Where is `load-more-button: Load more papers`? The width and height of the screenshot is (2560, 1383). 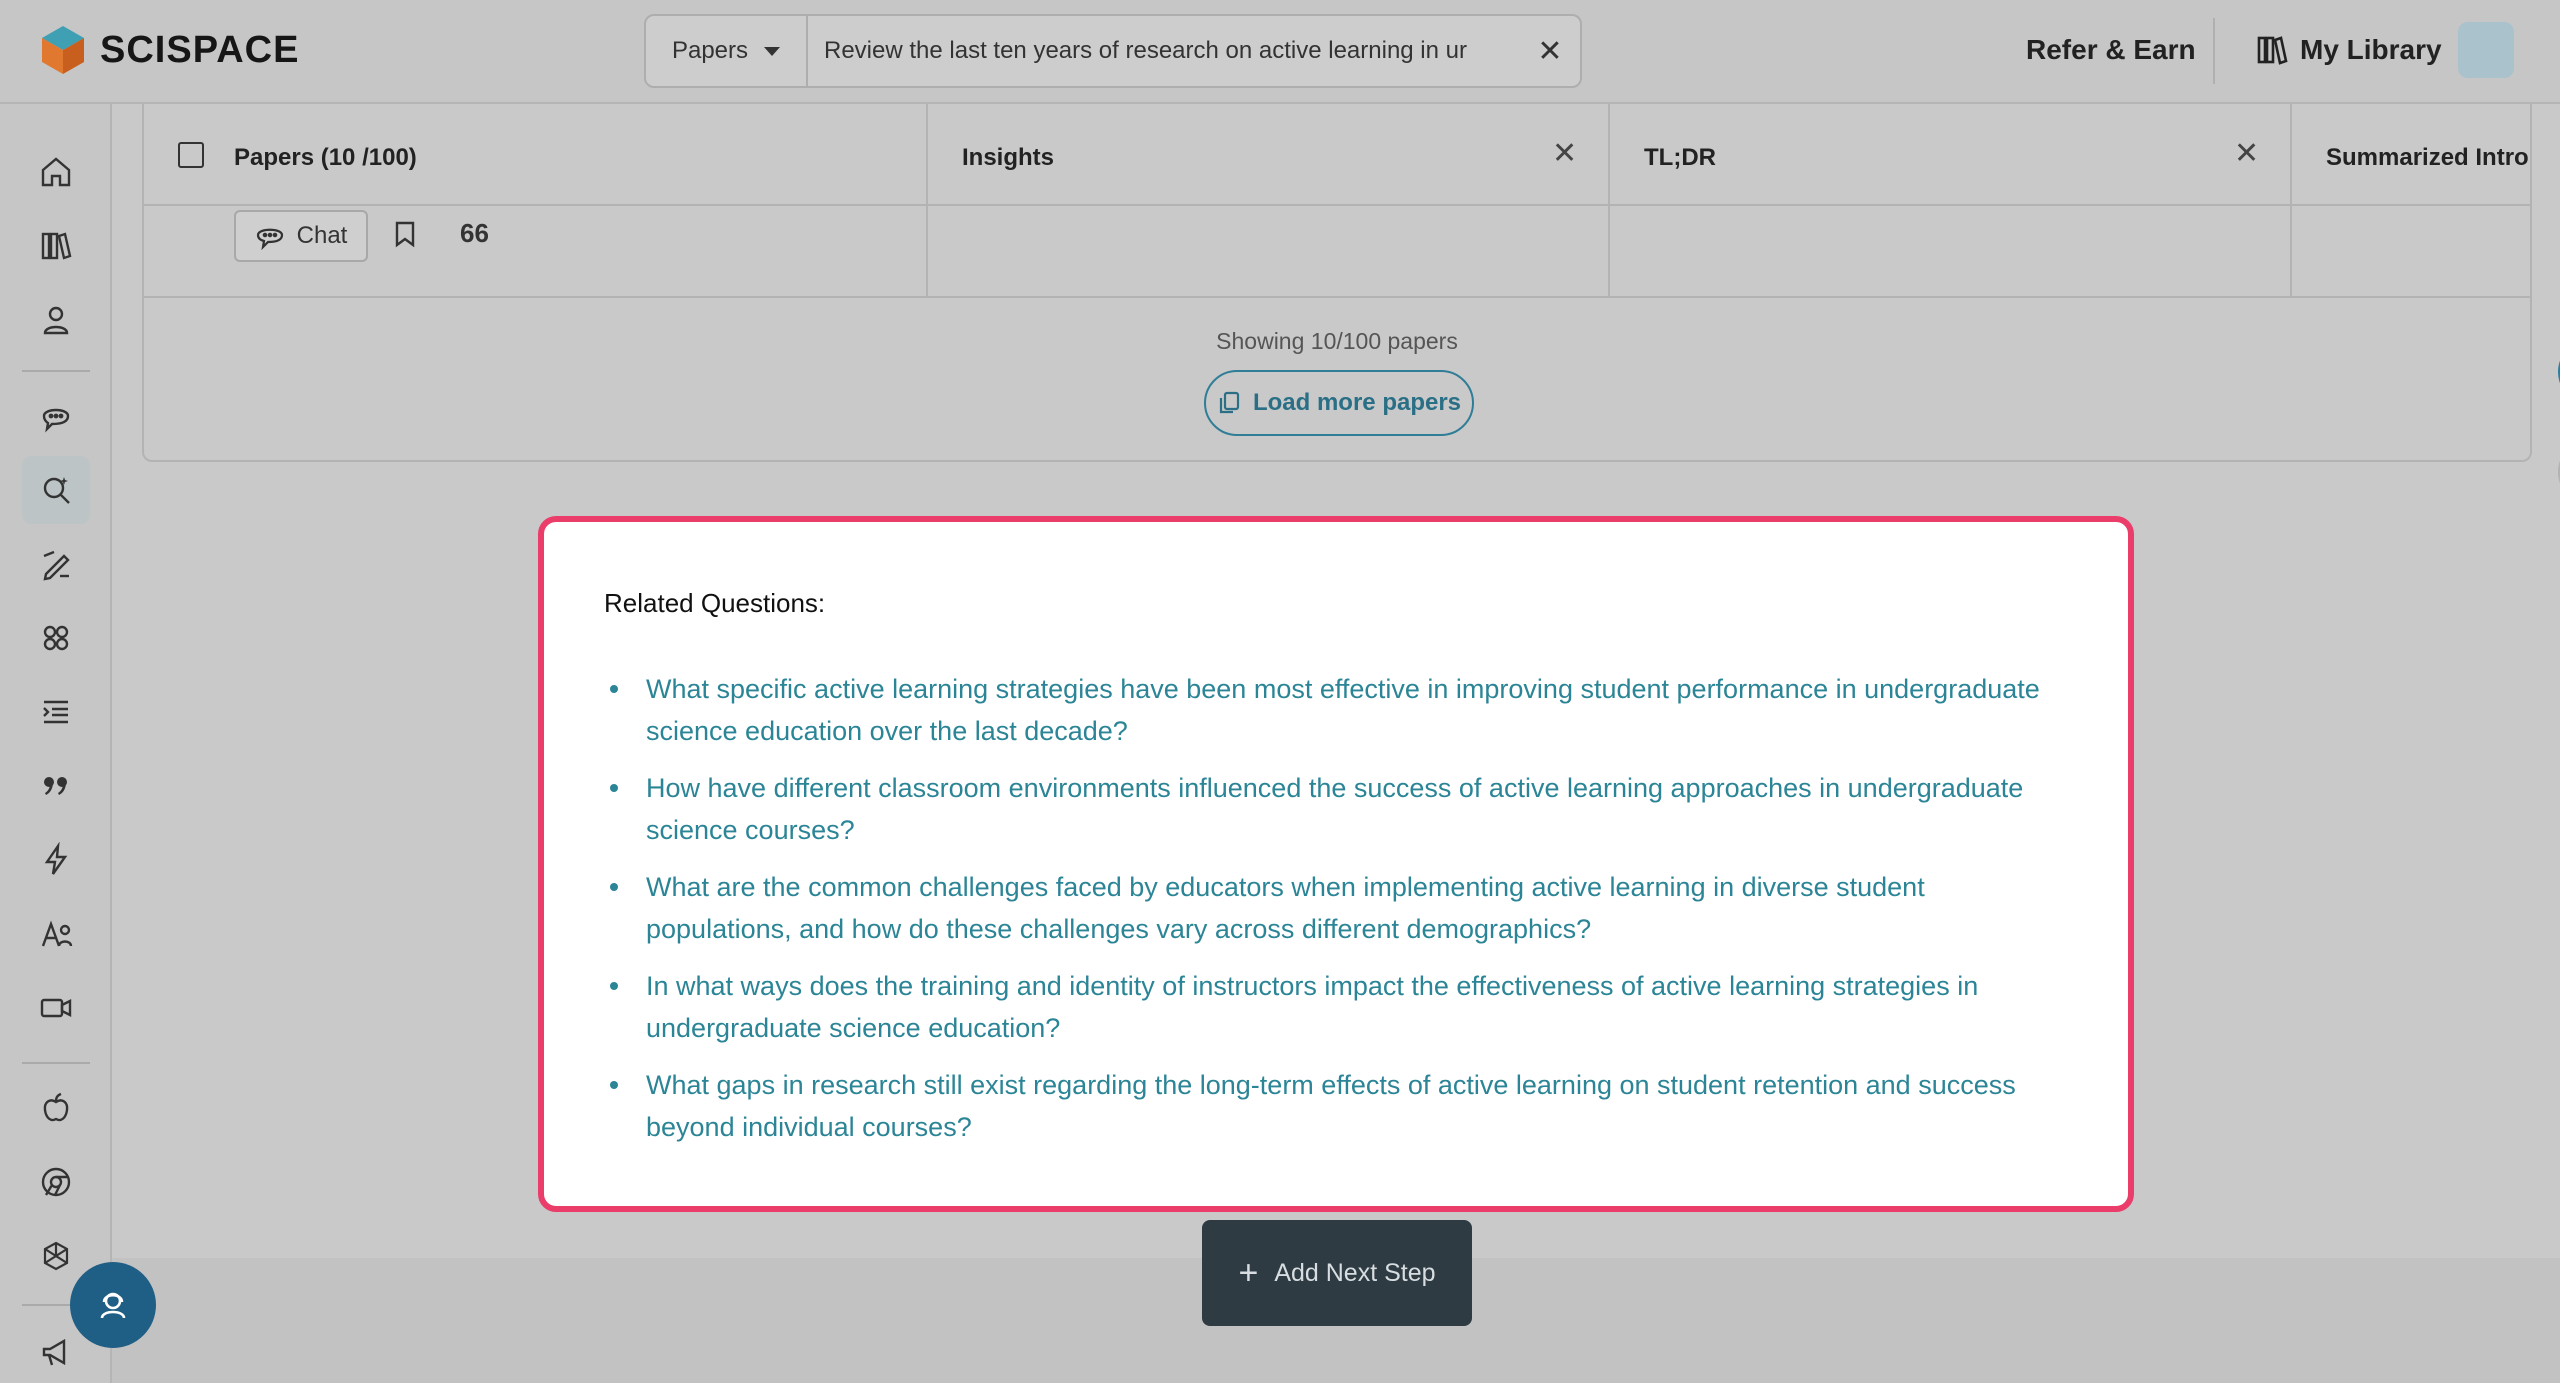
load-more-button: Load more papers is located at coordinates (1339, 403).